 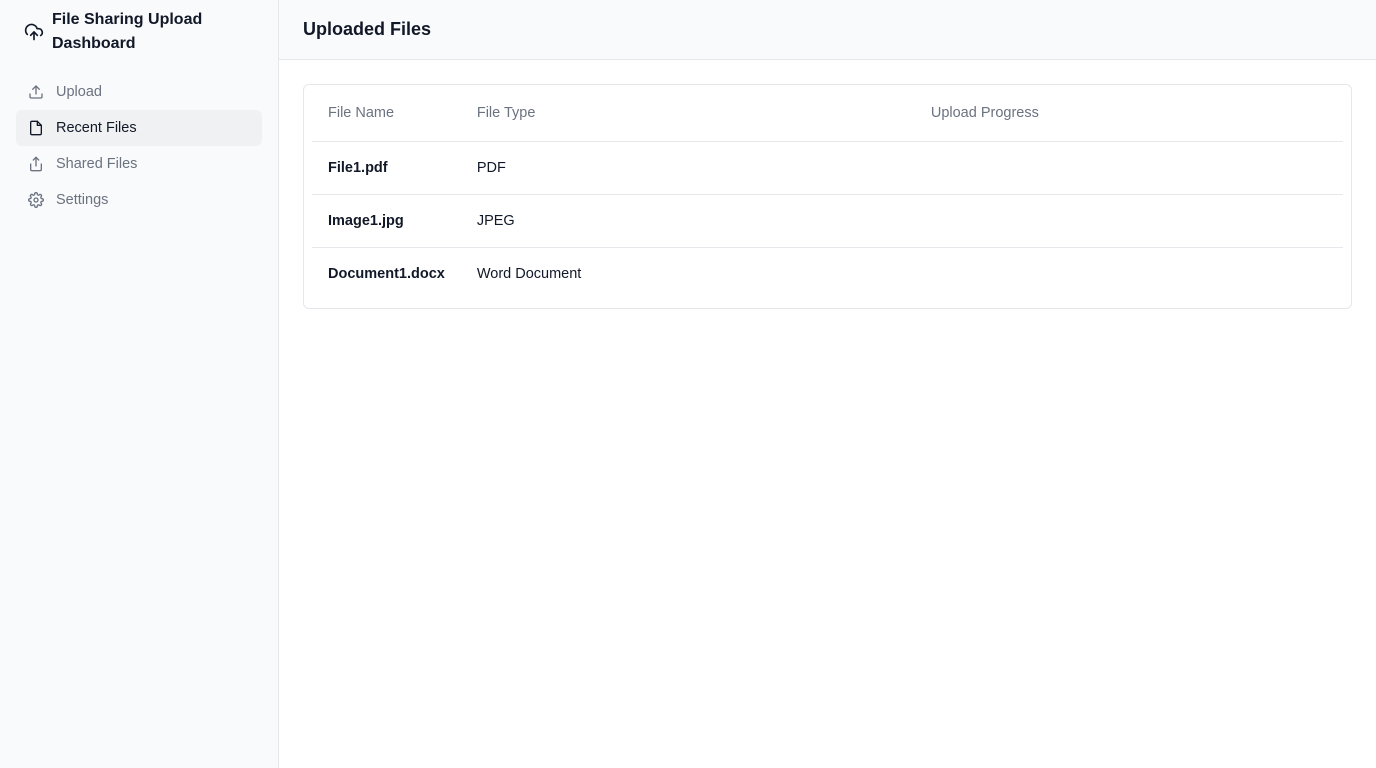 What do you see at coordinates (386, 113) in the screenshot?
I see `column-header-file-name: File Name` at bounding box center [386, 113].